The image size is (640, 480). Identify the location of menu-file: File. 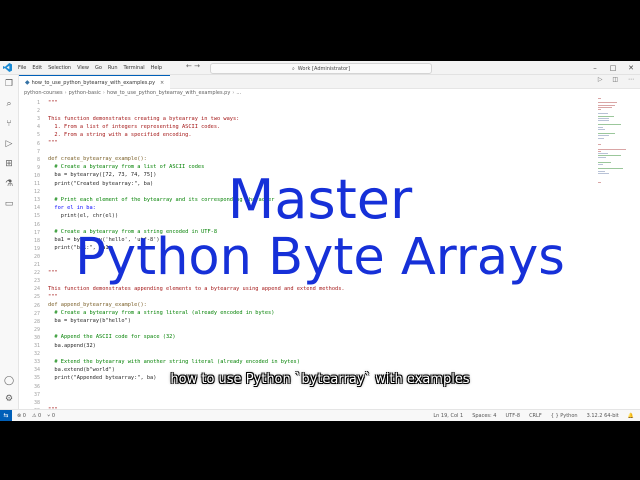
(22, 68).